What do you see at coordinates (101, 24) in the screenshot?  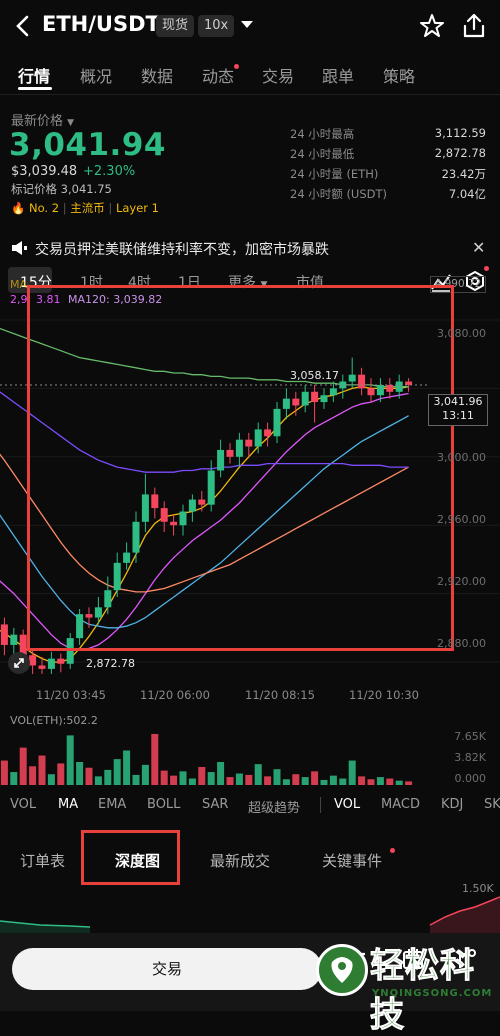 I see `pair-title: ETH/USDT` at bounding box center [101, 24].